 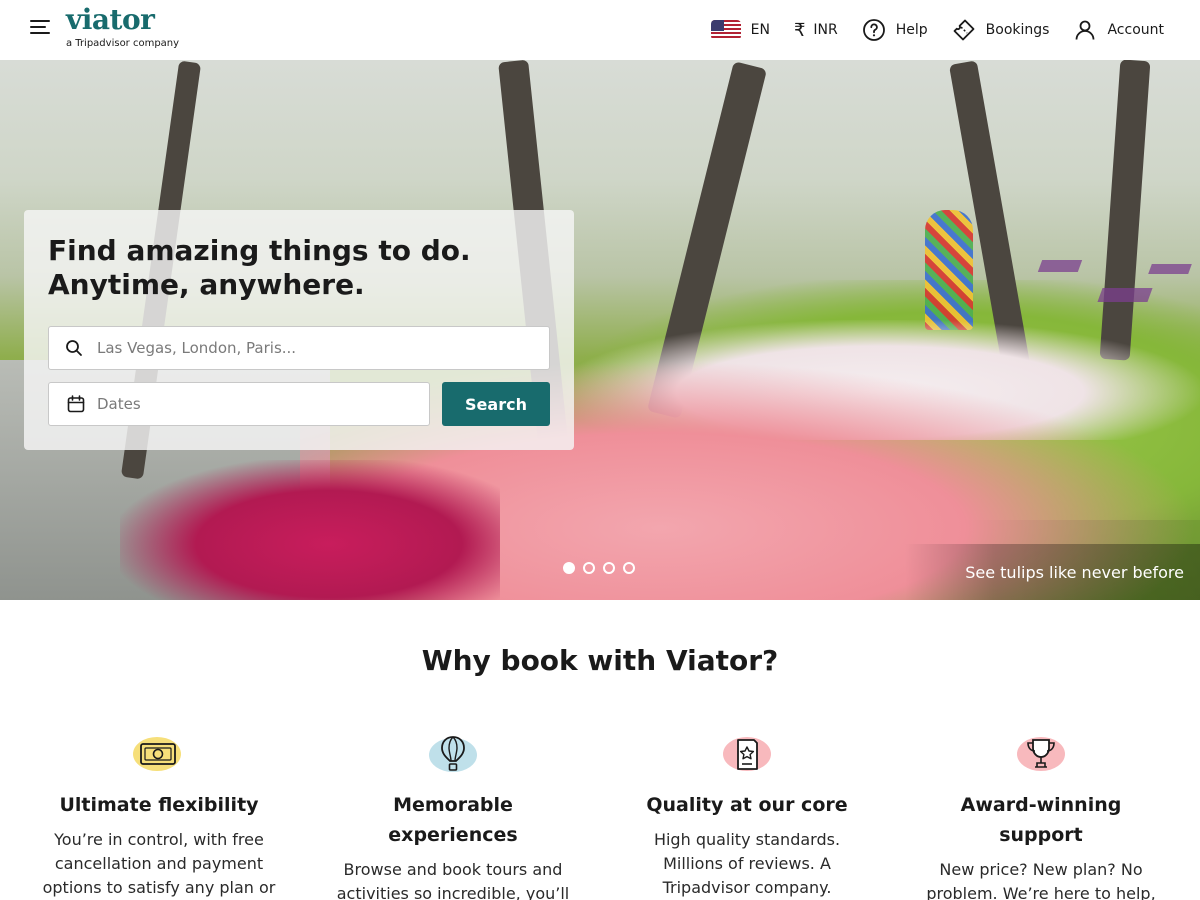 I want to click on us-flag-icon, so click(x=725, y=30).